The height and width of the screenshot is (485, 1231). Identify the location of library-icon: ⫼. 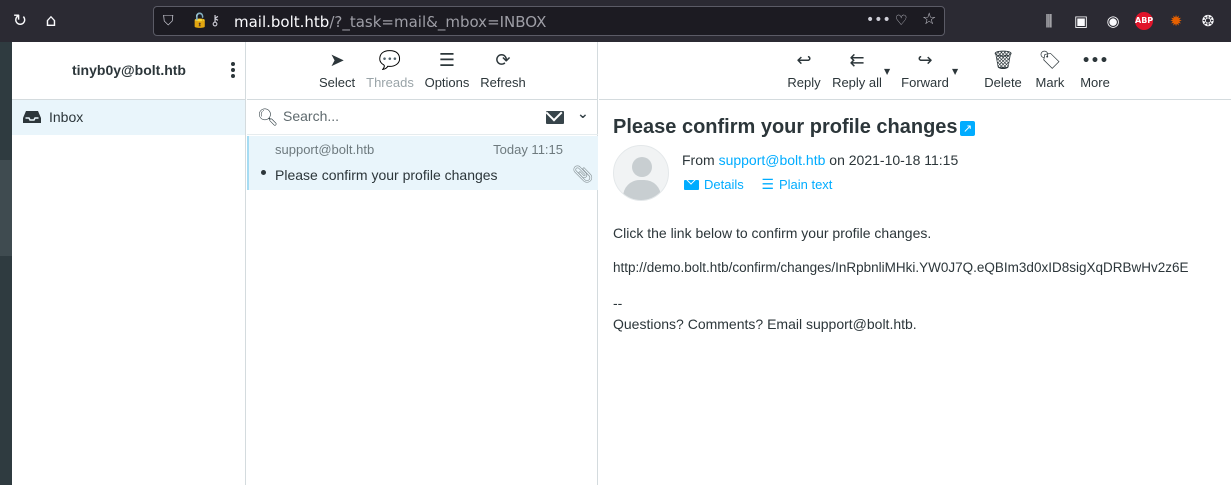
(1049, 21).